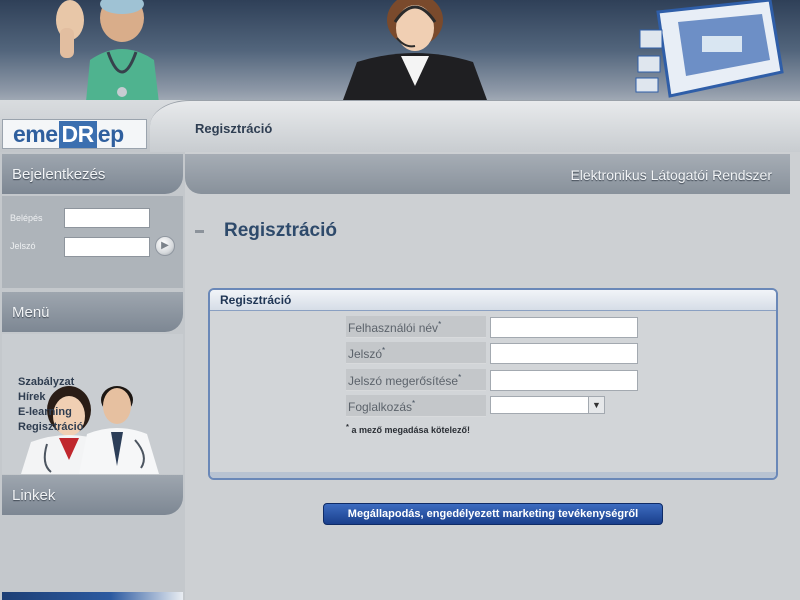 Image resolution: width=800 pixels, height=600 pixels. I want to click on logo-text-eme: eme, so click(35, 133).